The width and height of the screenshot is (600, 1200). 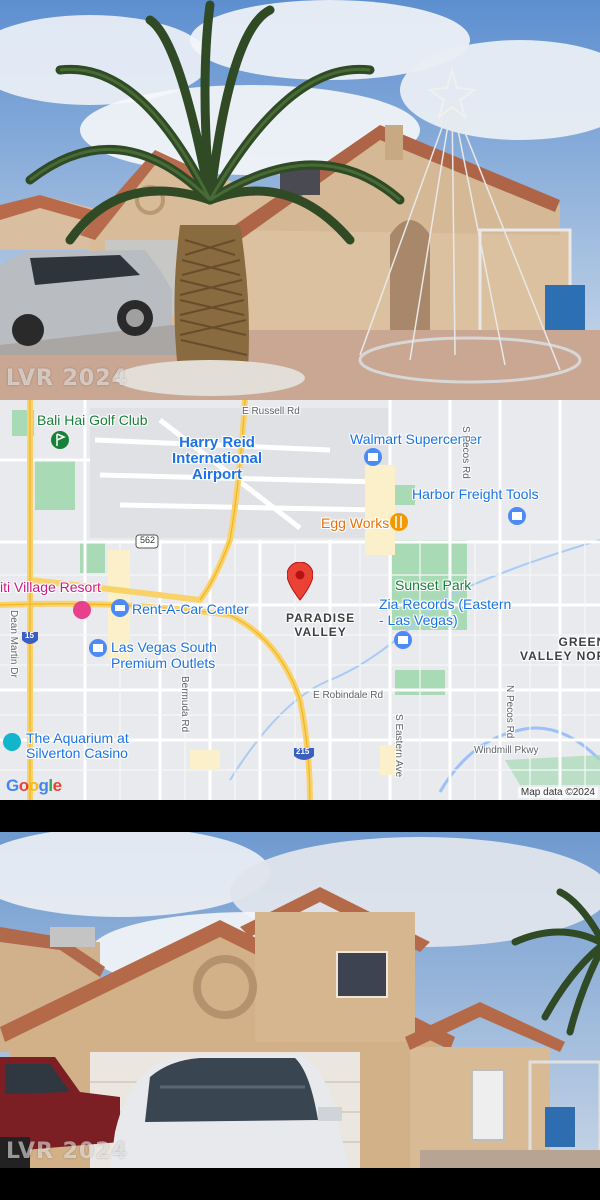 I want to click on poi-aquarium-silverton: The Aquarium at Silverton Casino, so click(x=77, y=746).